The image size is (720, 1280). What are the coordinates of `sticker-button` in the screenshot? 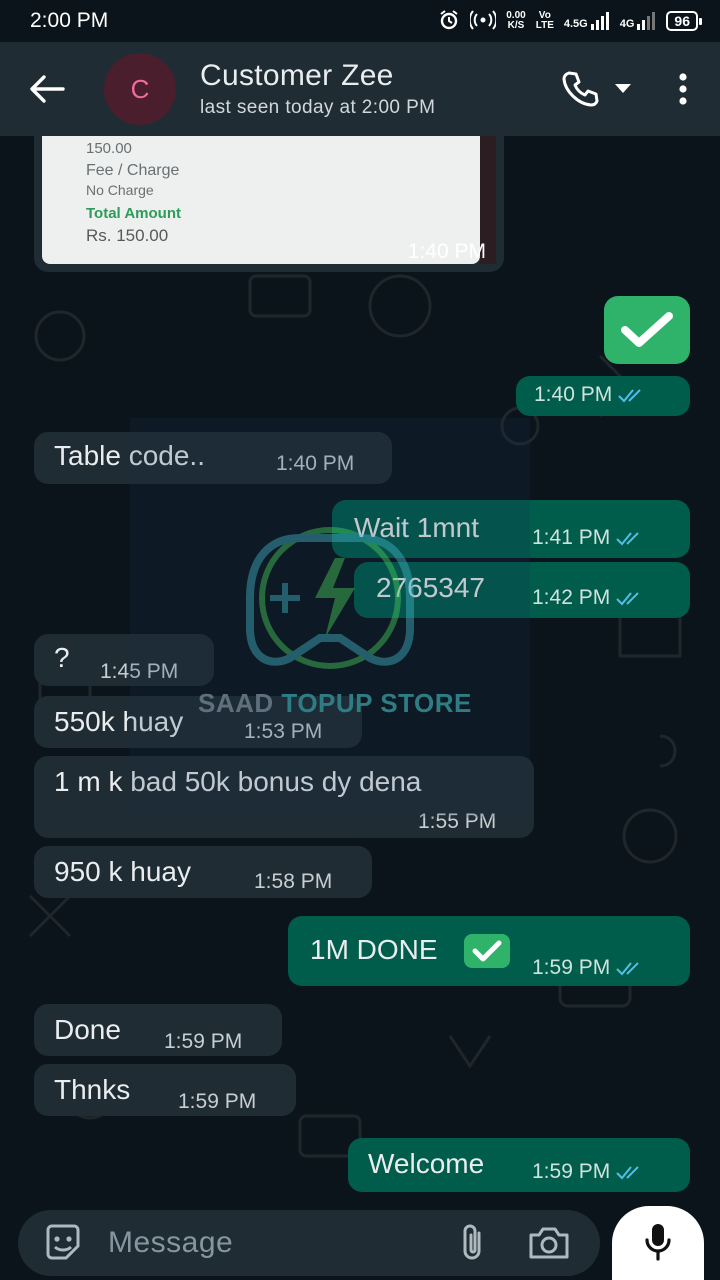 It's located at (63, 1243).